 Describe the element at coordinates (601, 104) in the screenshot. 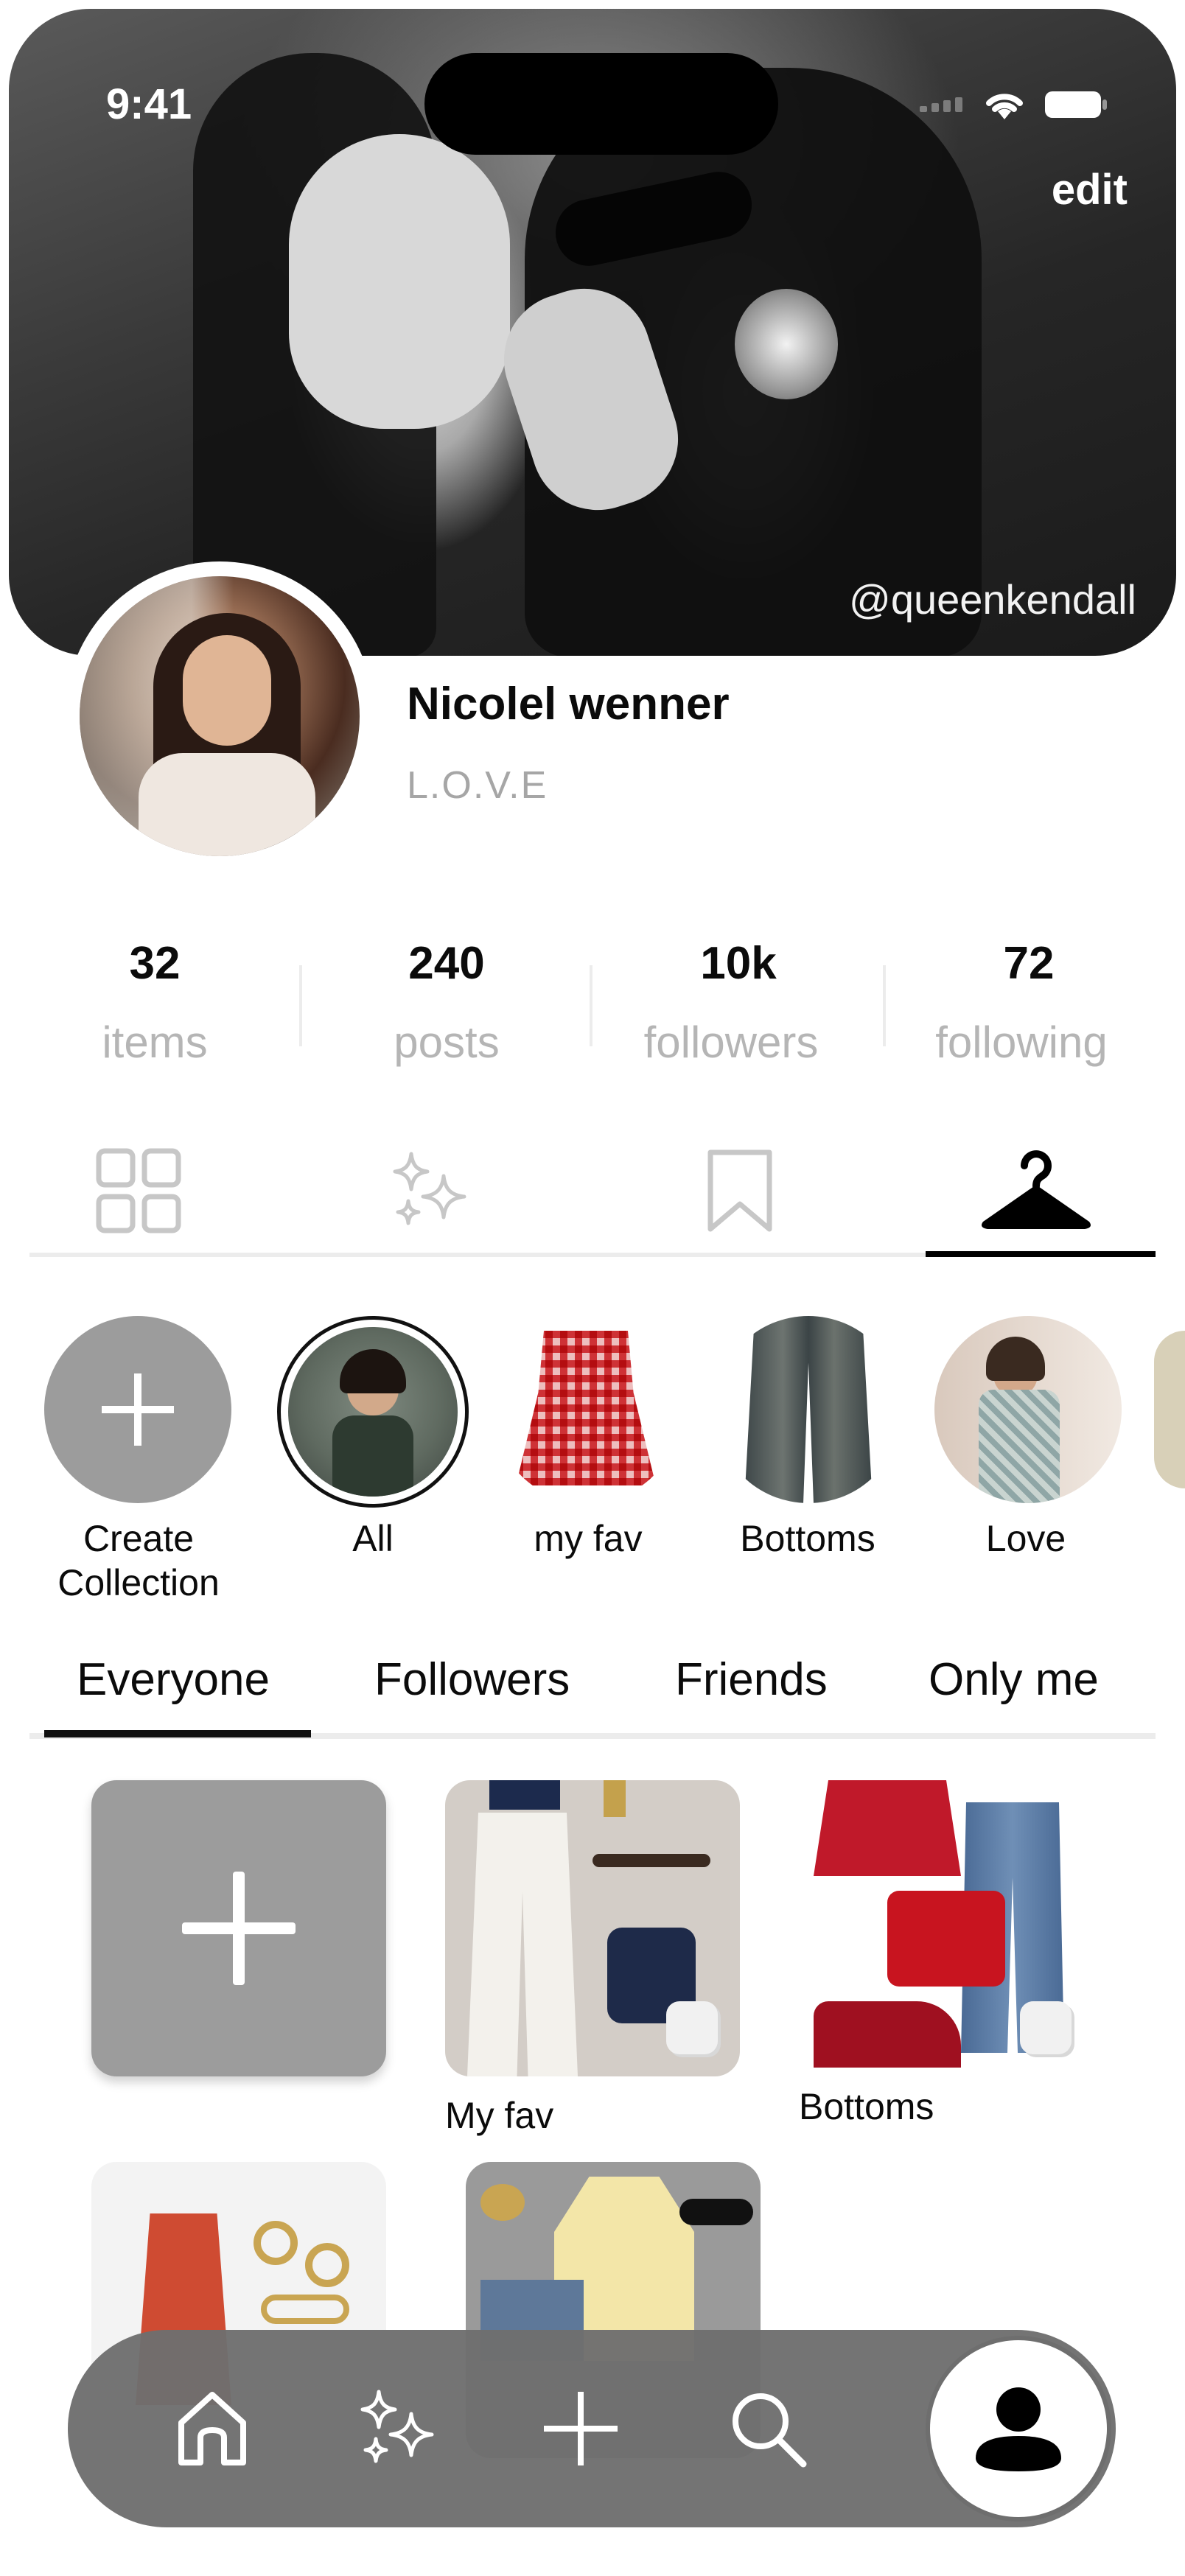

I see `dynamic-island` at that location.